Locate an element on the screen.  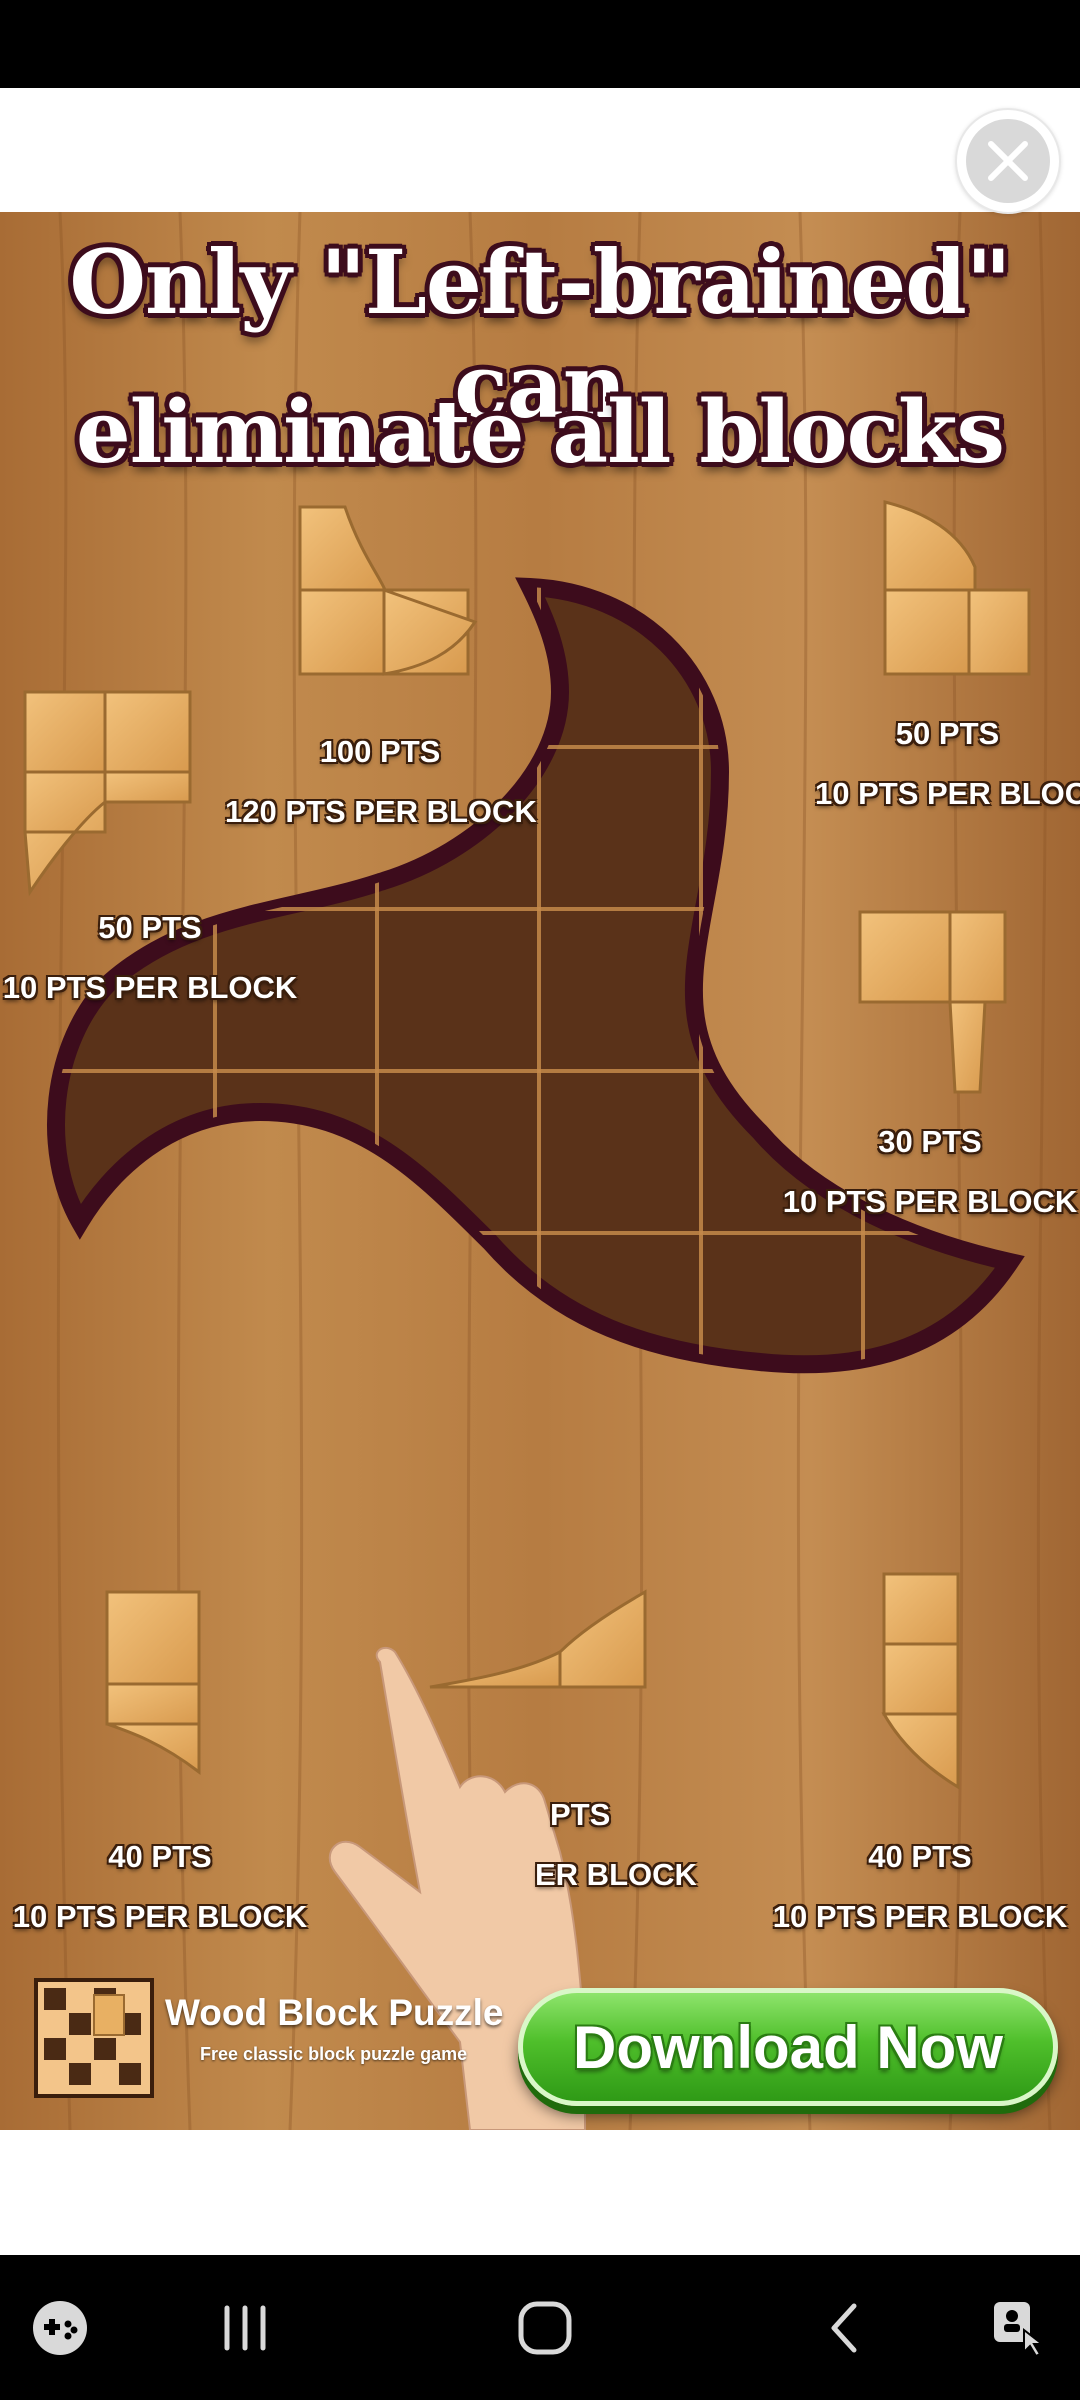
piece-7-score: 40 PTS 10 PTS PER BLOCK is located at coordinates (920, 1886).